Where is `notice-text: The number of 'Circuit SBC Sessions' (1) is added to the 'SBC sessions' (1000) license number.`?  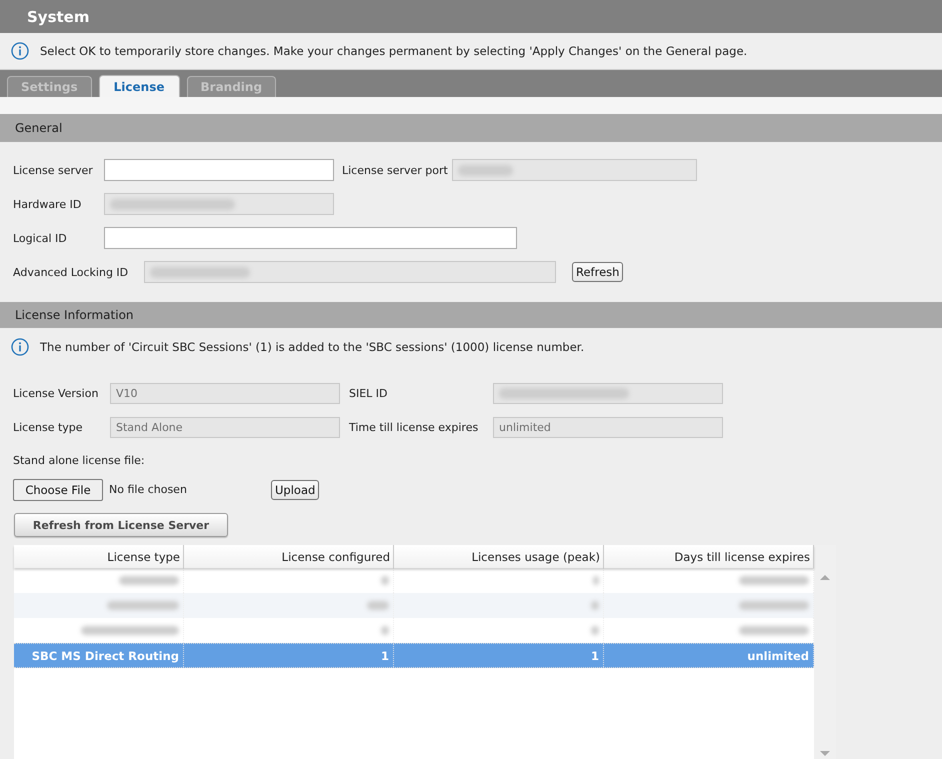 notice-text: The number of 'Circuit SBC Sessions' (1) is added to the 'SBC sessions' (1000) license number. is located at coordinates (312, 347).